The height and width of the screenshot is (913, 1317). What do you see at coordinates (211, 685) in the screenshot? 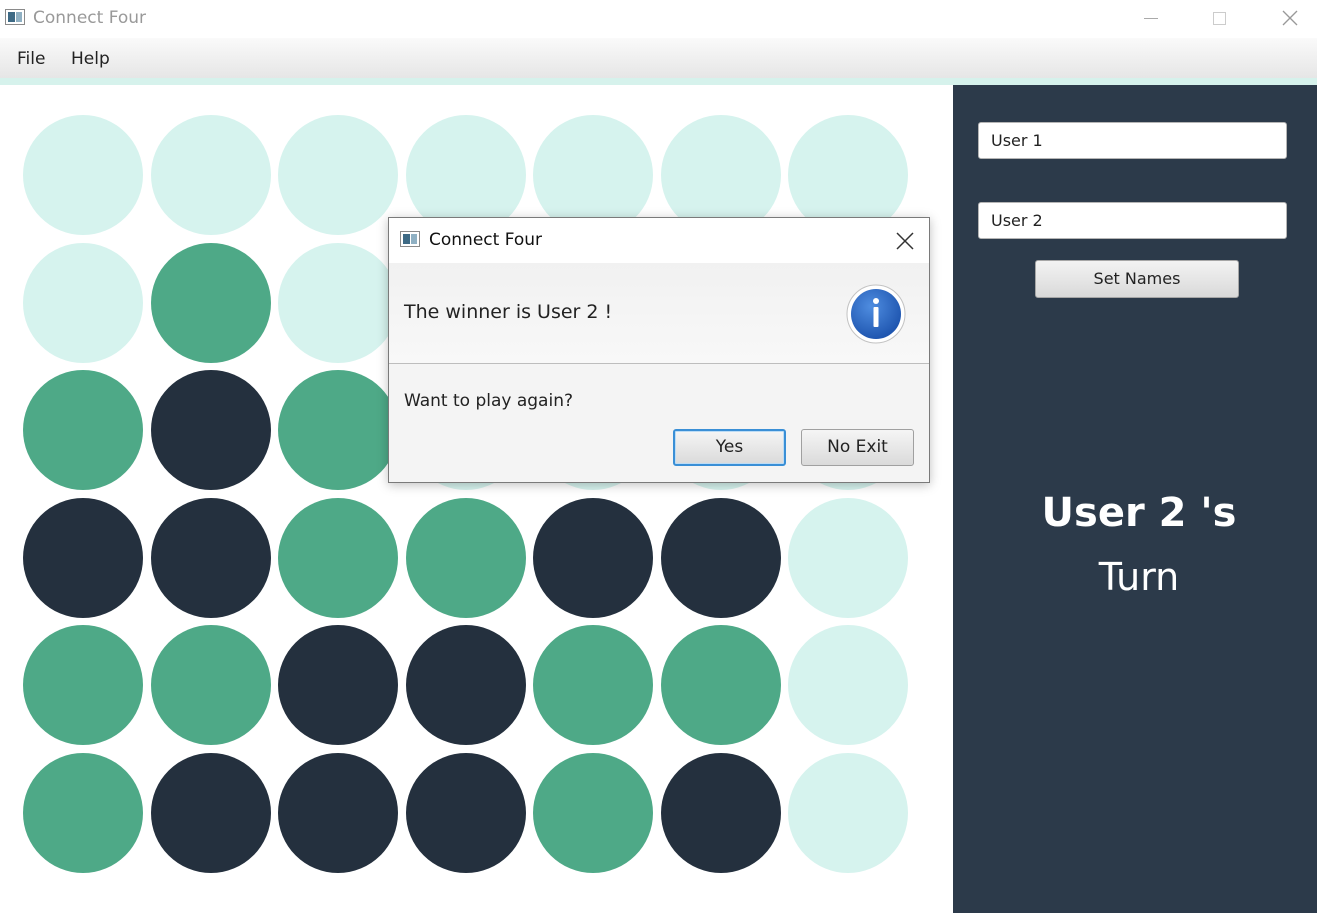
I see `board-cell-r5-c2` at bounding box center [211, 685].